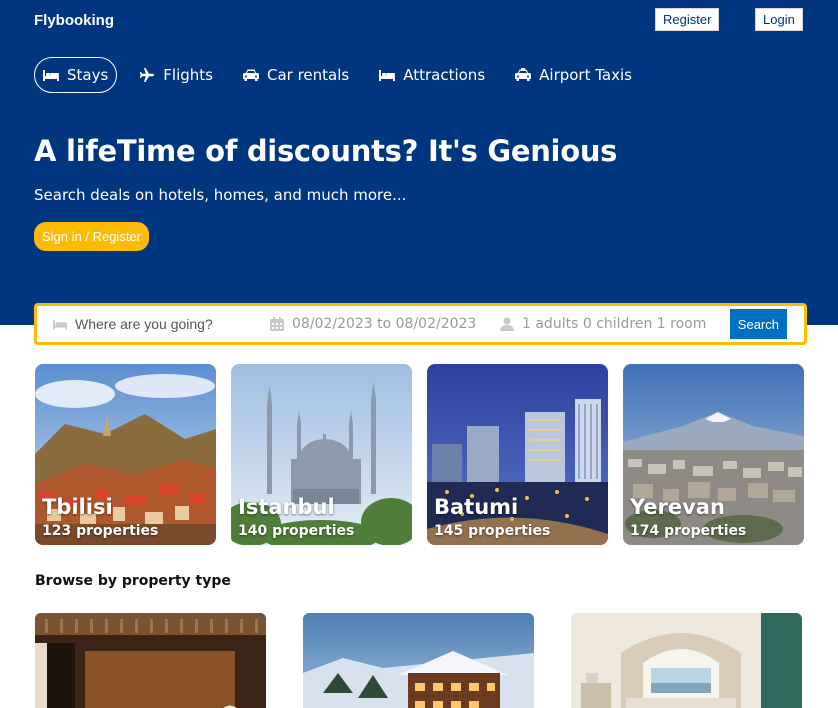 The height and width of the screenshot is (708, 838). What do you see at coordinates (188, 75) in the screenshot?
I see `nav-label: Flights` at bounding box center [188, 75].